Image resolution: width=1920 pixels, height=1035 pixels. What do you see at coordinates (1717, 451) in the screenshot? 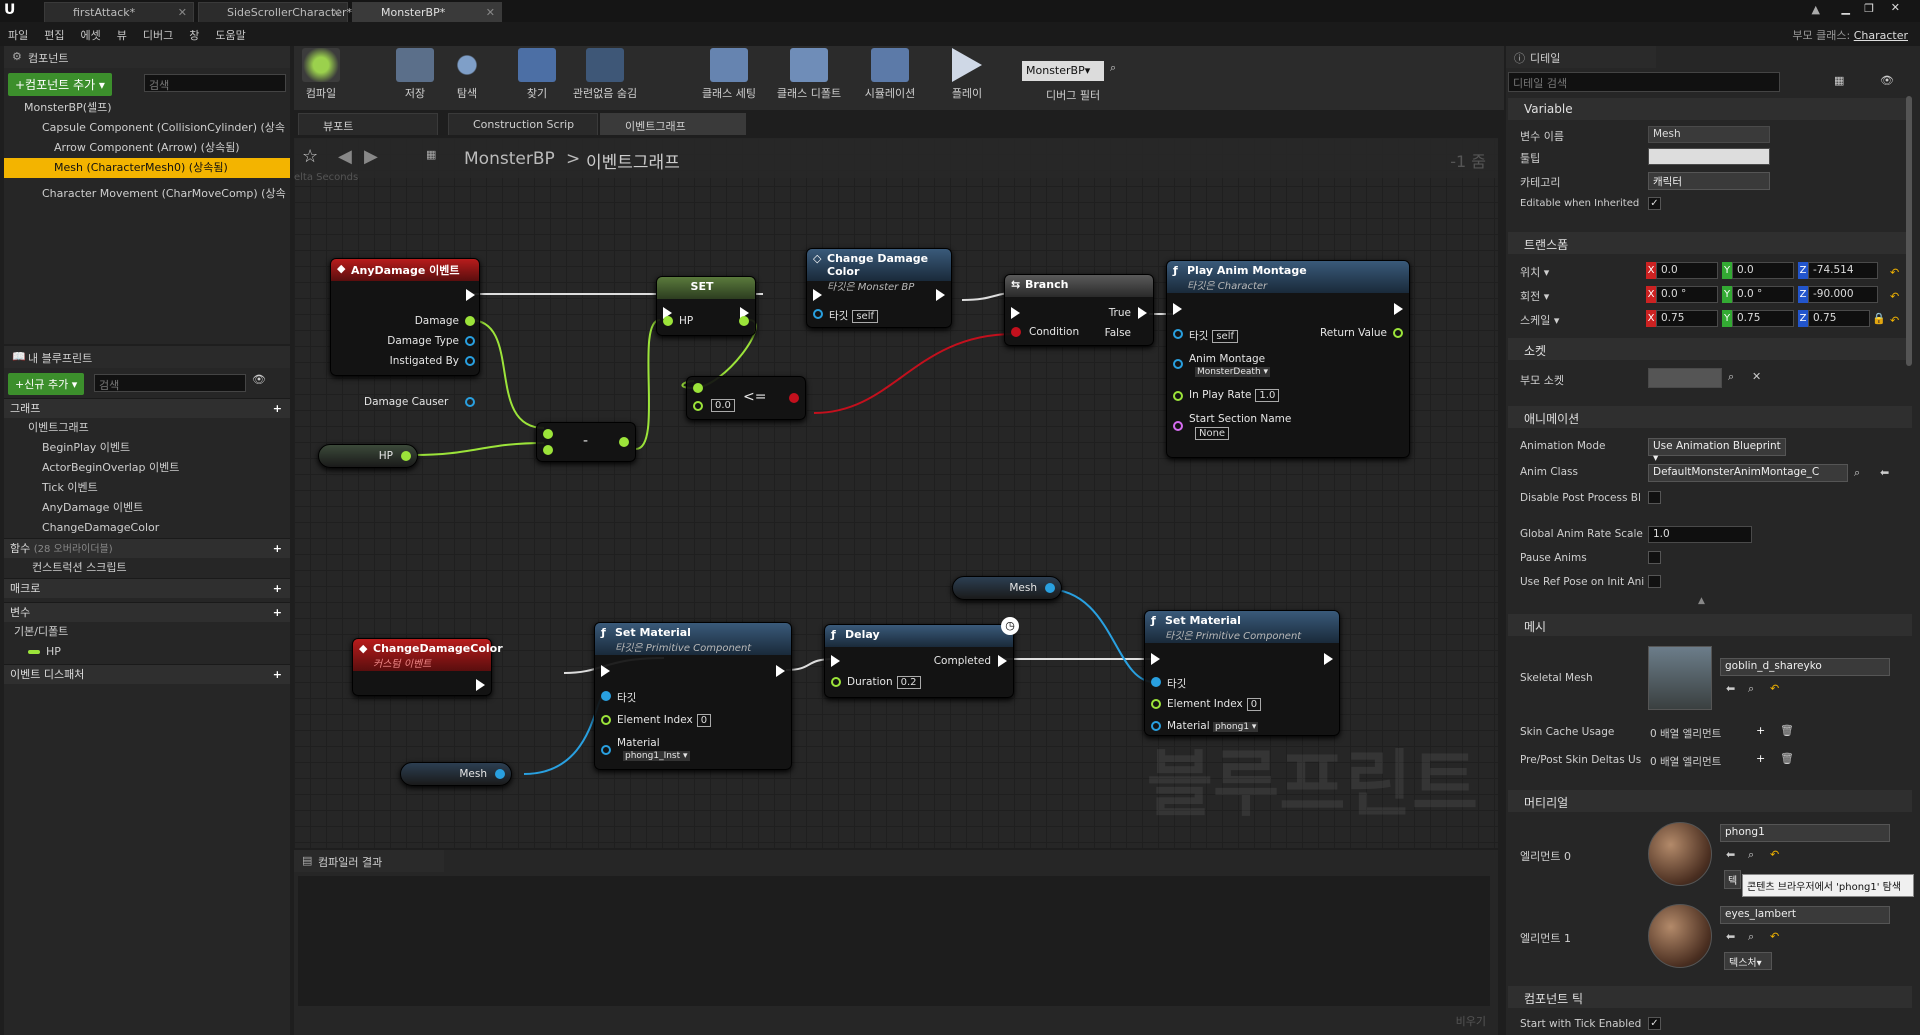
I see `animation-mode-select: Use Animation Blueprint ▾` at bounding box center [1717, 451].